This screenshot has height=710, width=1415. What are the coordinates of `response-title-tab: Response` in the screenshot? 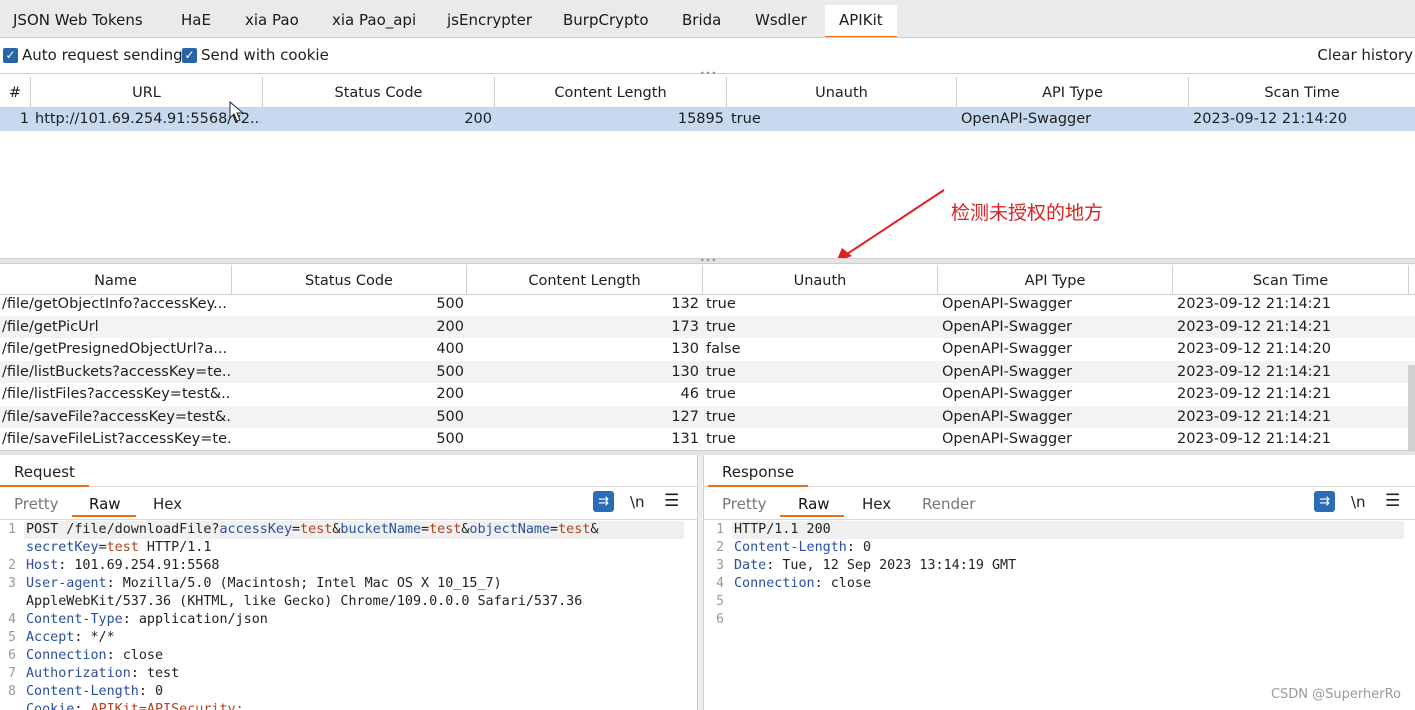 It's located at (758, 472).